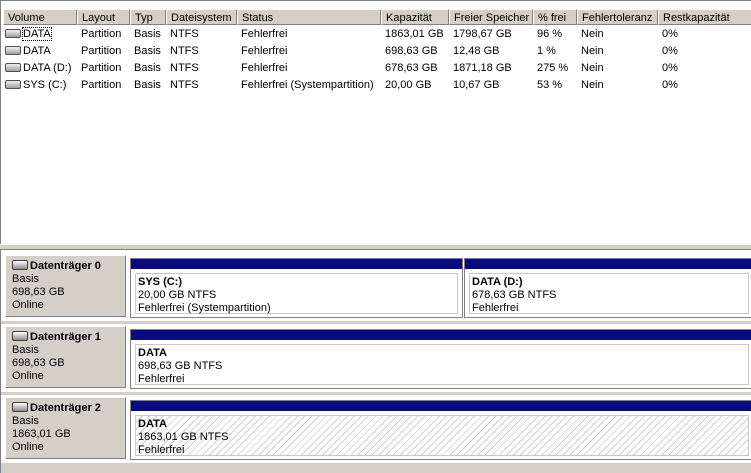  What do you see at coordinates (550, 85) in the screenshot?
I see `percent-free-cell: 53 %` at bounding box center [550, 85].